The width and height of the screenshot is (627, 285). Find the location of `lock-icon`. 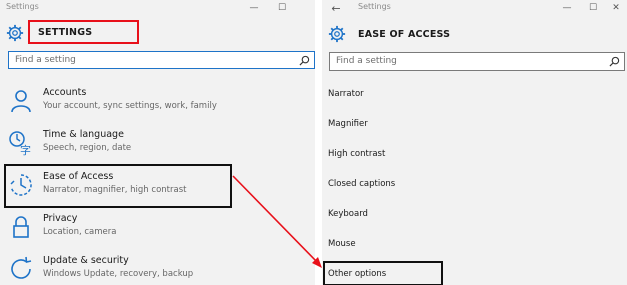

lock-icon is located at coordinates (21, 227).